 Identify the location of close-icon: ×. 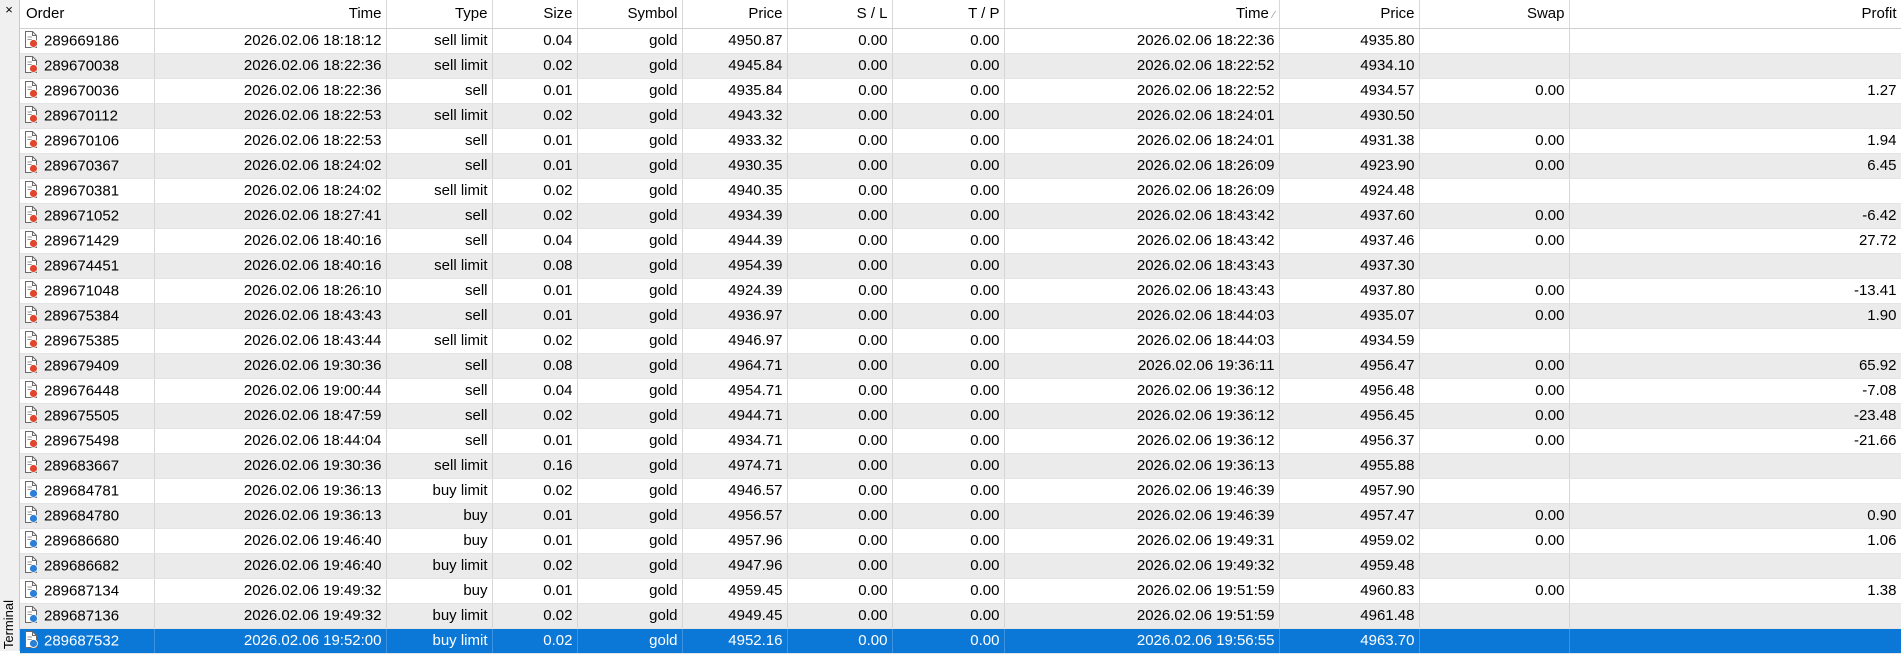
(9, 10).